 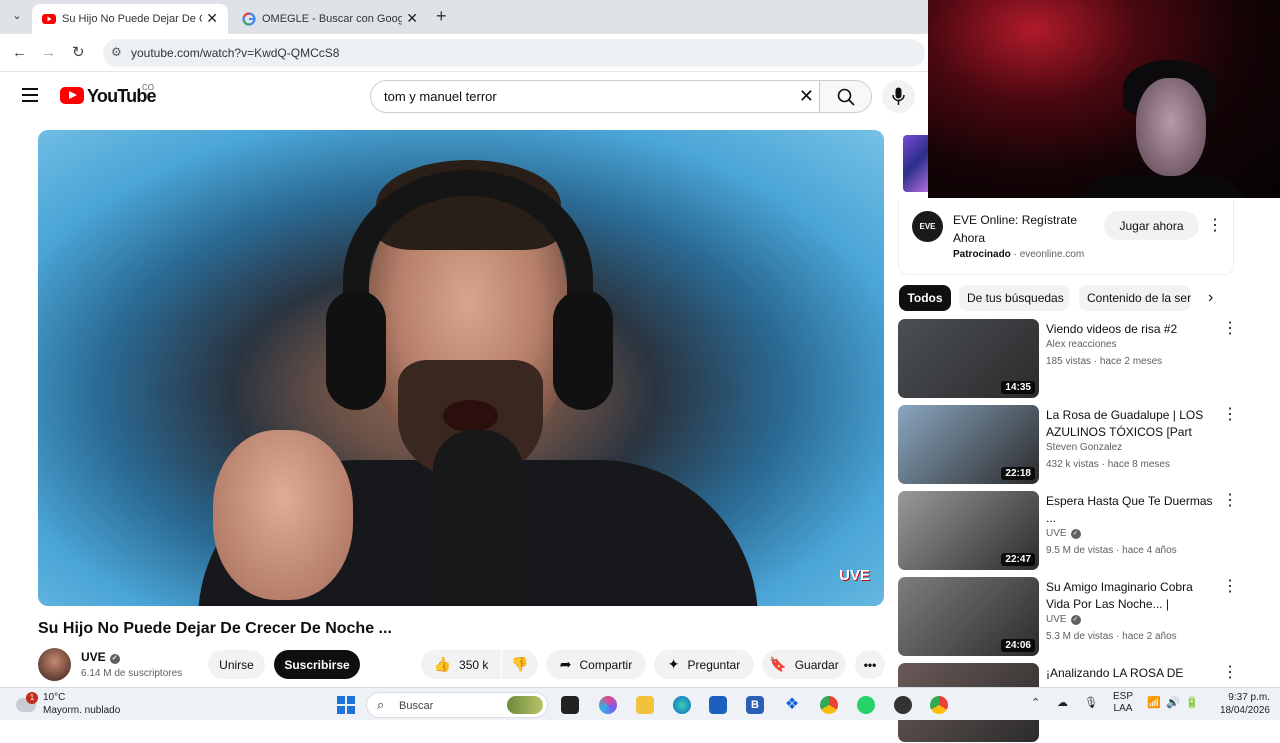 I want to click on search-input: tom y manuel terror ✕, so click(x=595, y=96).